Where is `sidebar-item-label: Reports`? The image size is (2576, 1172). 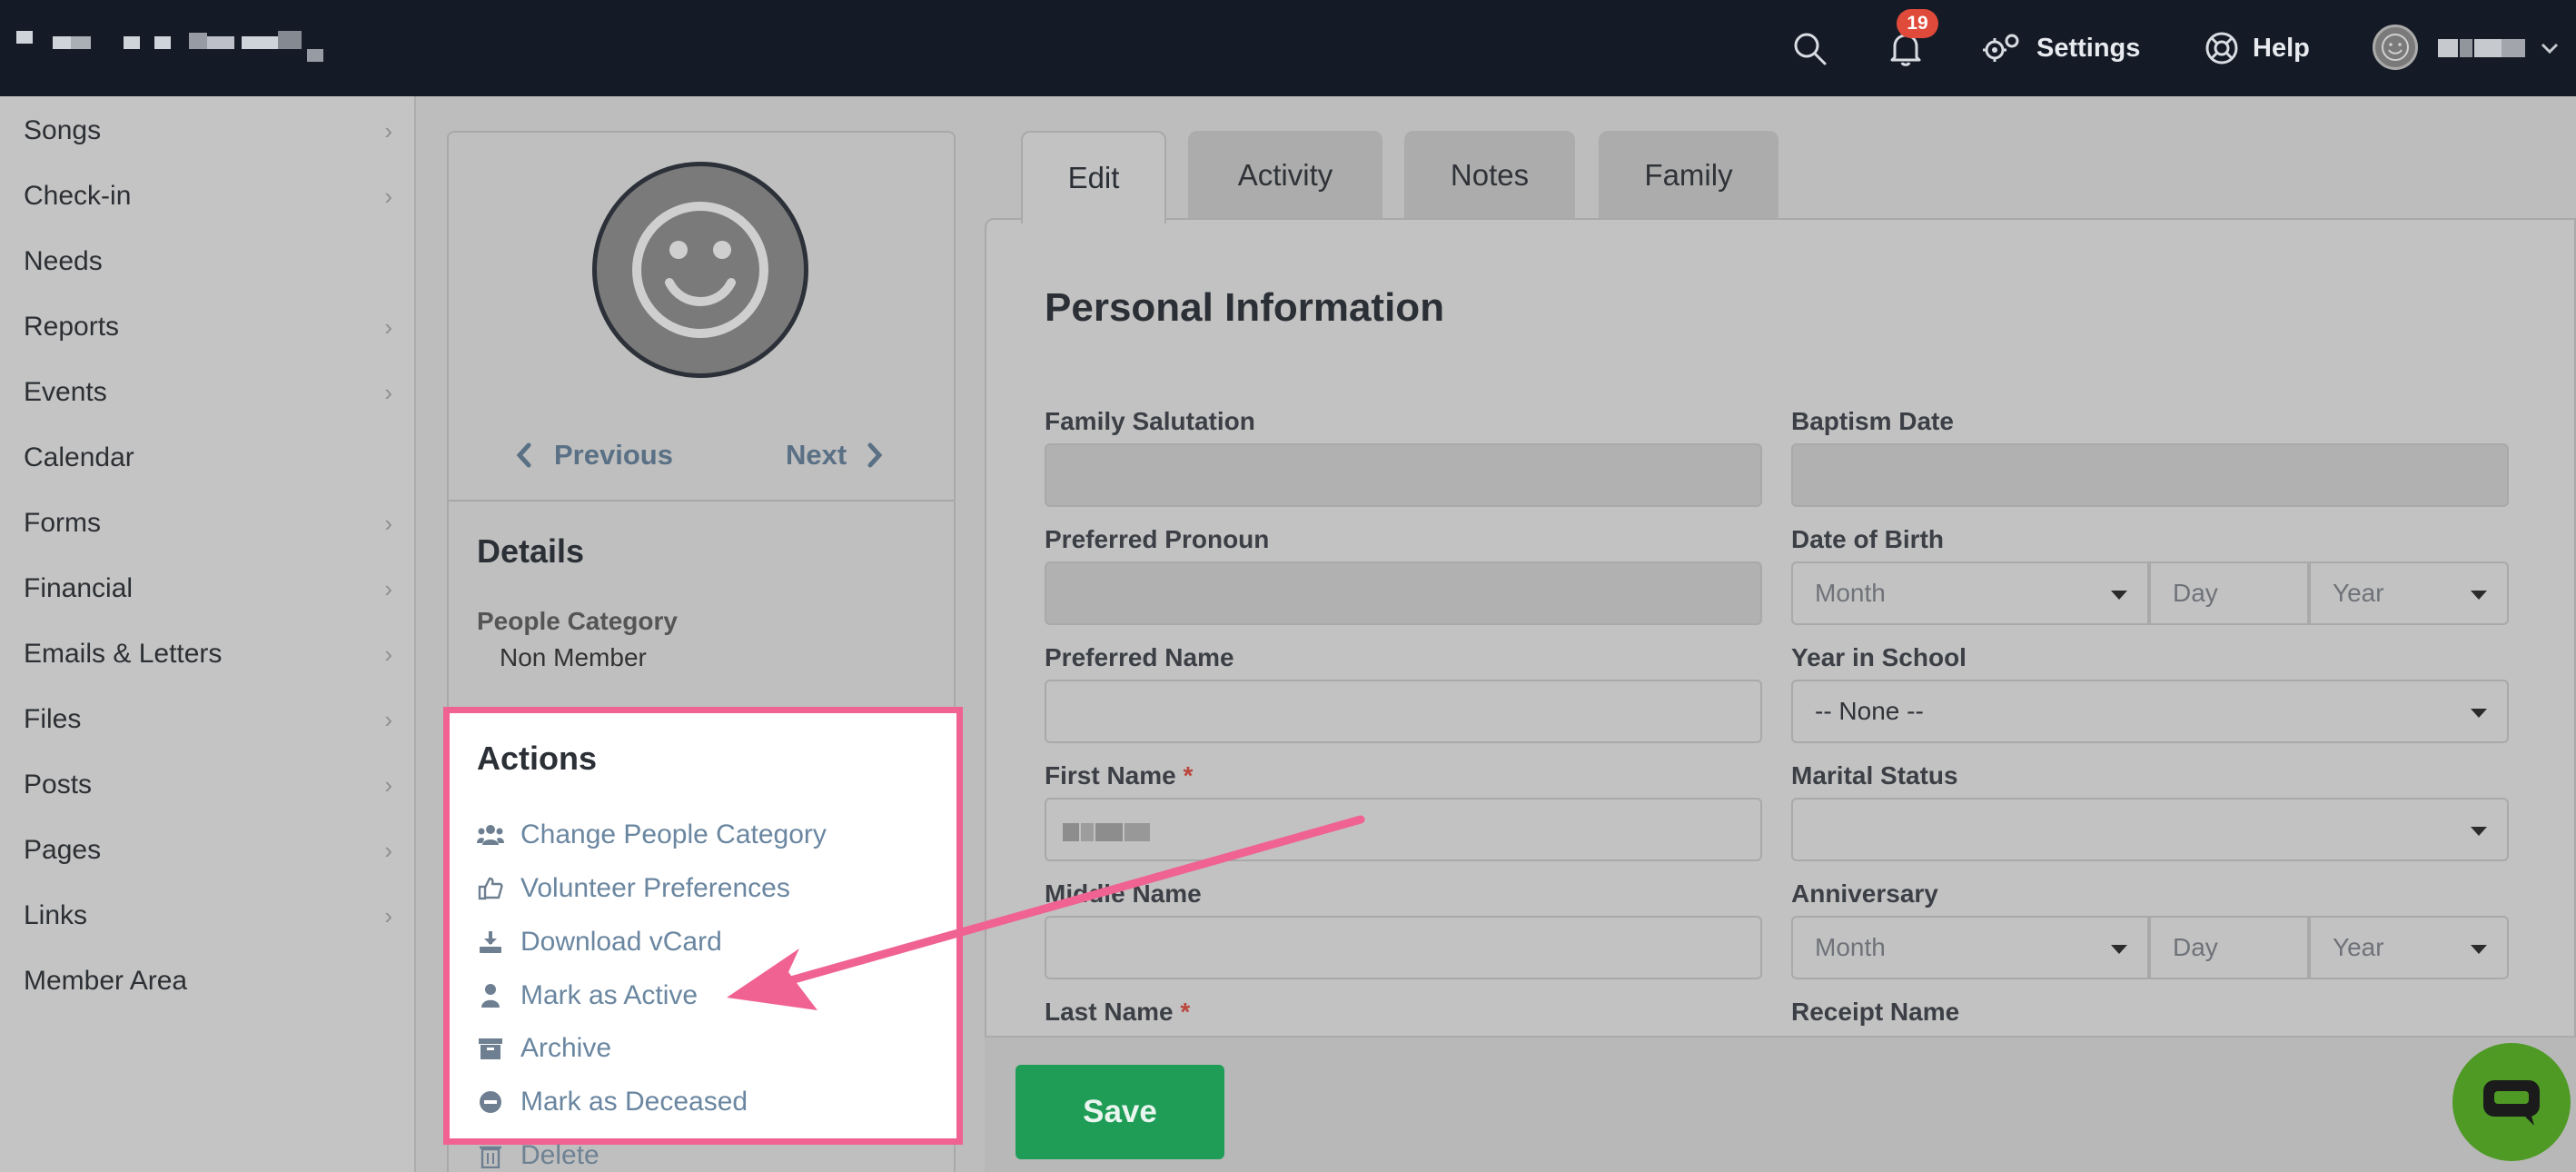 sidebar-item-label: Reports is located at coordinates (72, 327).